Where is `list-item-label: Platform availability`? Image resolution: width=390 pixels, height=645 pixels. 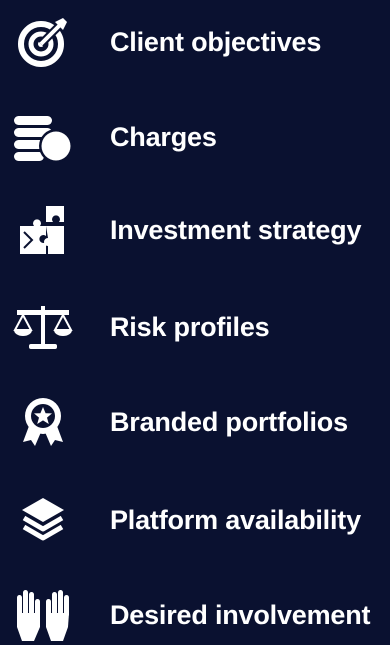
list-item-label: Platform availability is located at coordinates (235, 519).